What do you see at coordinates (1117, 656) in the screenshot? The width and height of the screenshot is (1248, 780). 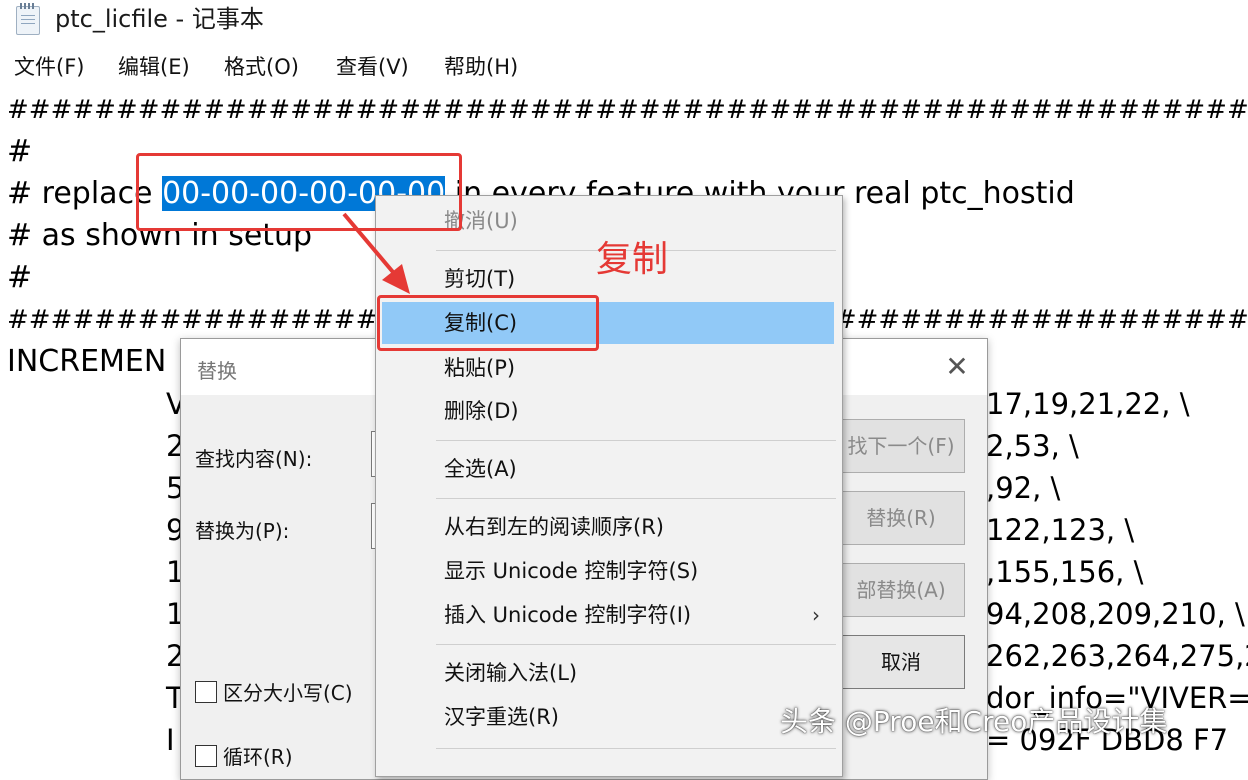 I see `editor-right-fragment: 262,263,264,275,27` at bounding box center [1117, 656].